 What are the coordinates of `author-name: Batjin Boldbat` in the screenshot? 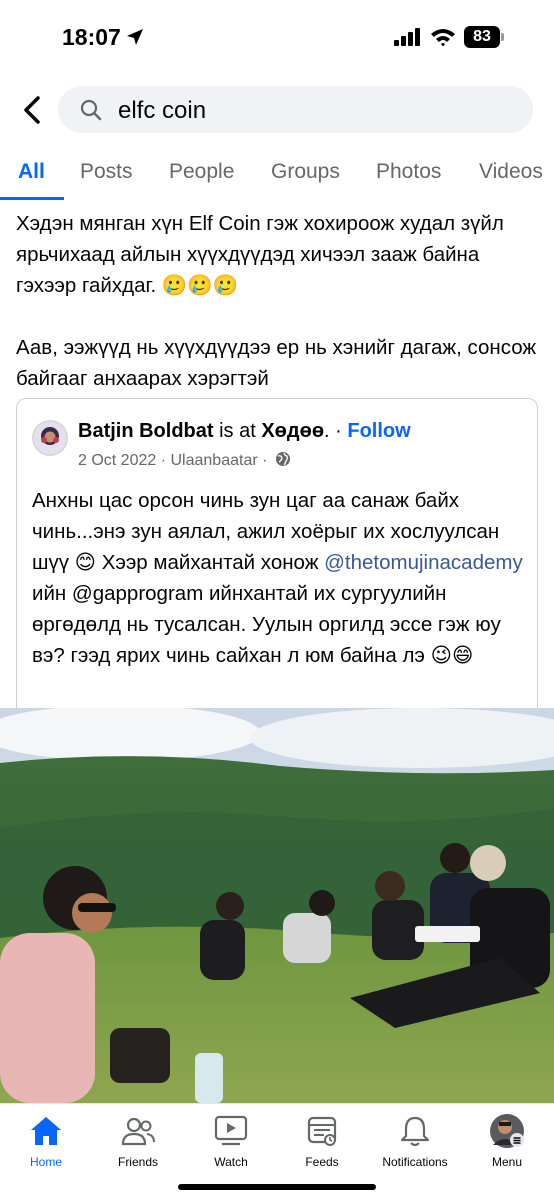 It's located at (146, 431).